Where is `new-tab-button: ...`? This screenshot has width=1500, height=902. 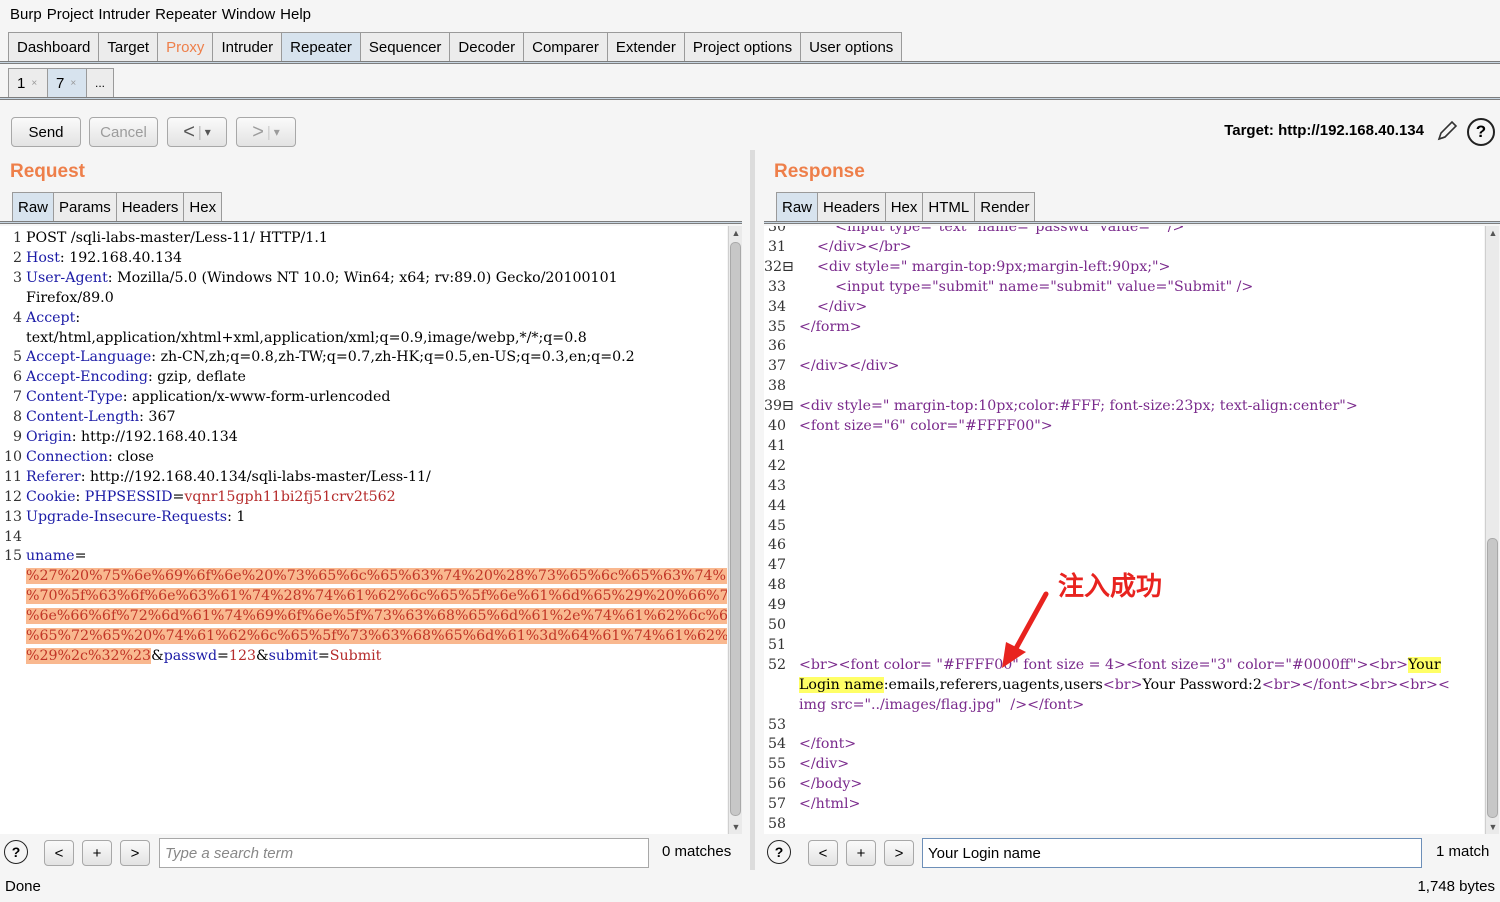 new-tab-button: ... is located at coordinates (100, 83).